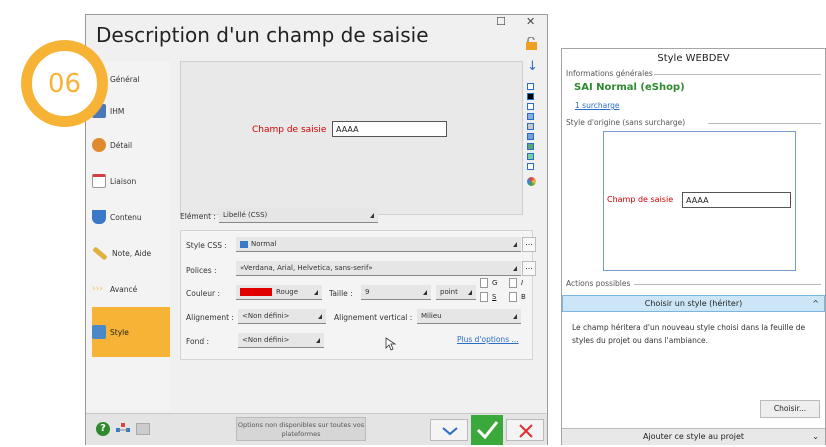  I want to click on add-style-row: Ajouter ce style au projet ⌄, so click(693, 436).